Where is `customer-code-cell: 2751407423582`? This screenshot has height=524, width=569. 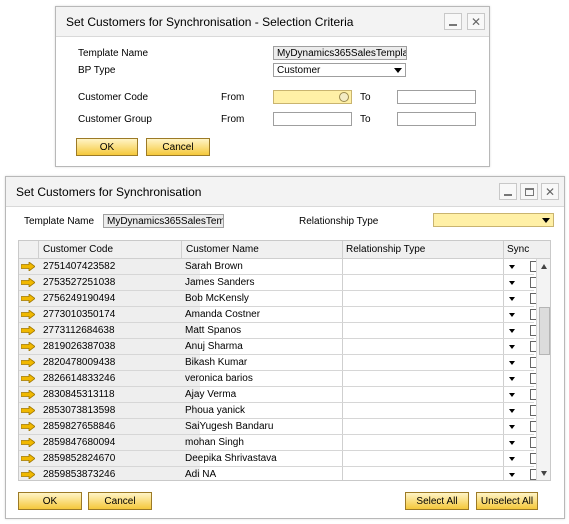 customer-code-cell: 2751407423582 is located at coordinates (79, 266).